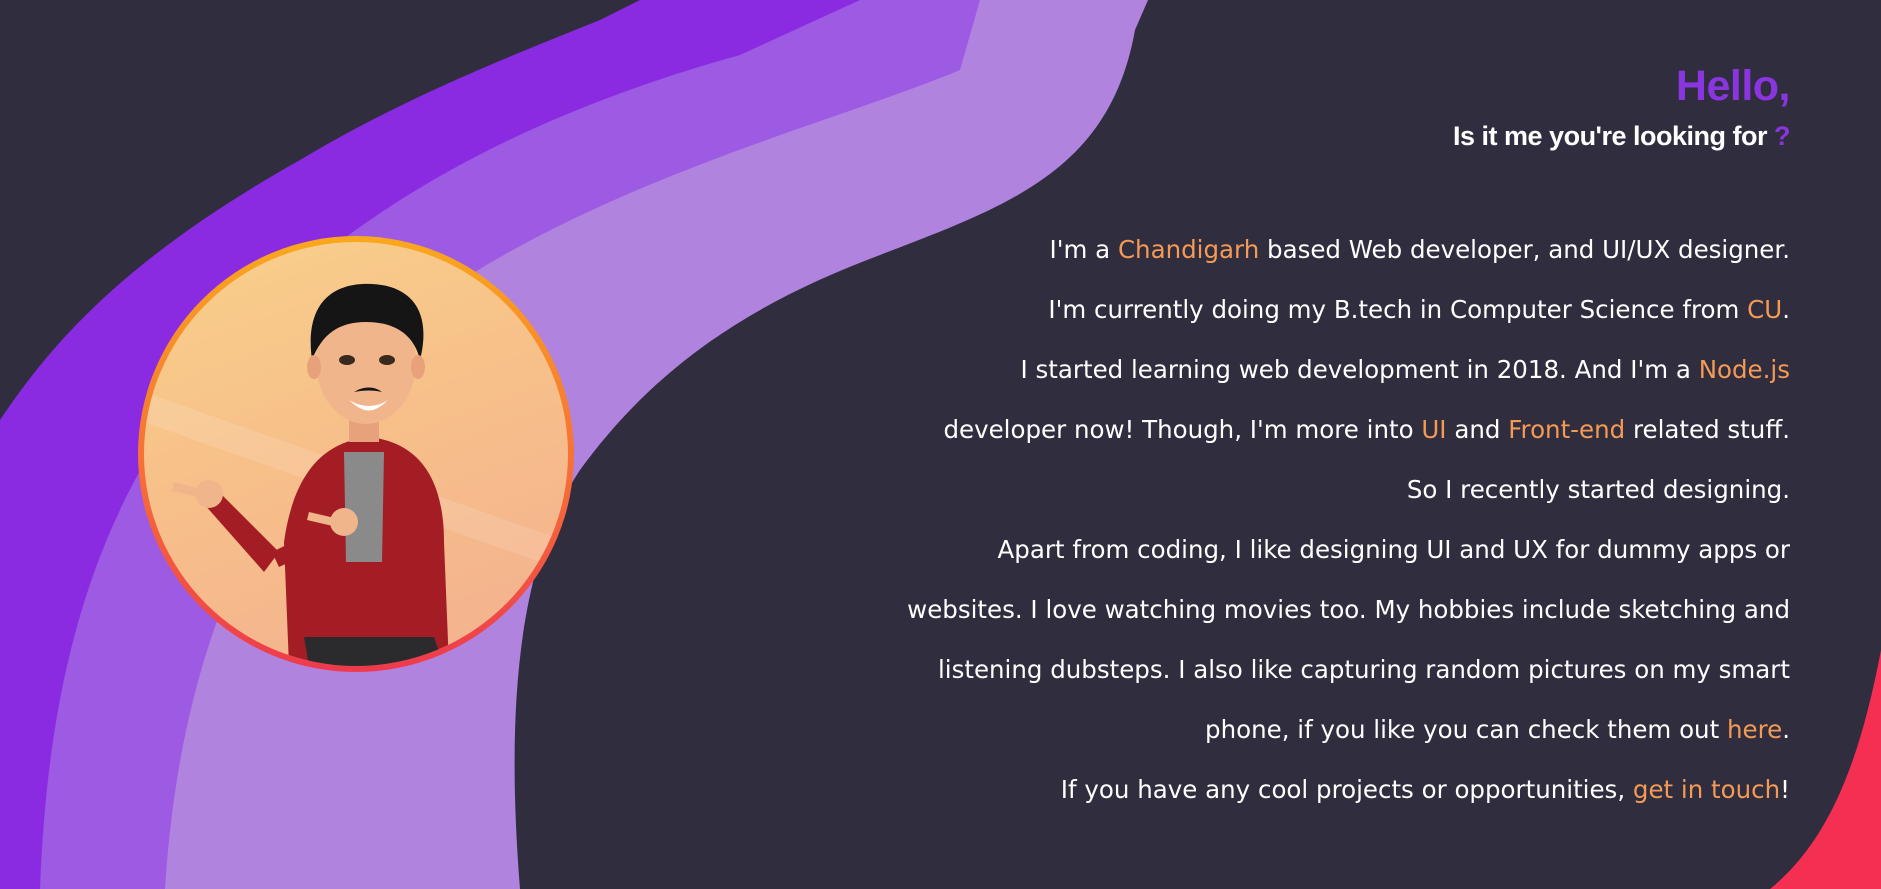  I want to click on bio-text: I'm a, so click(1083, 249).